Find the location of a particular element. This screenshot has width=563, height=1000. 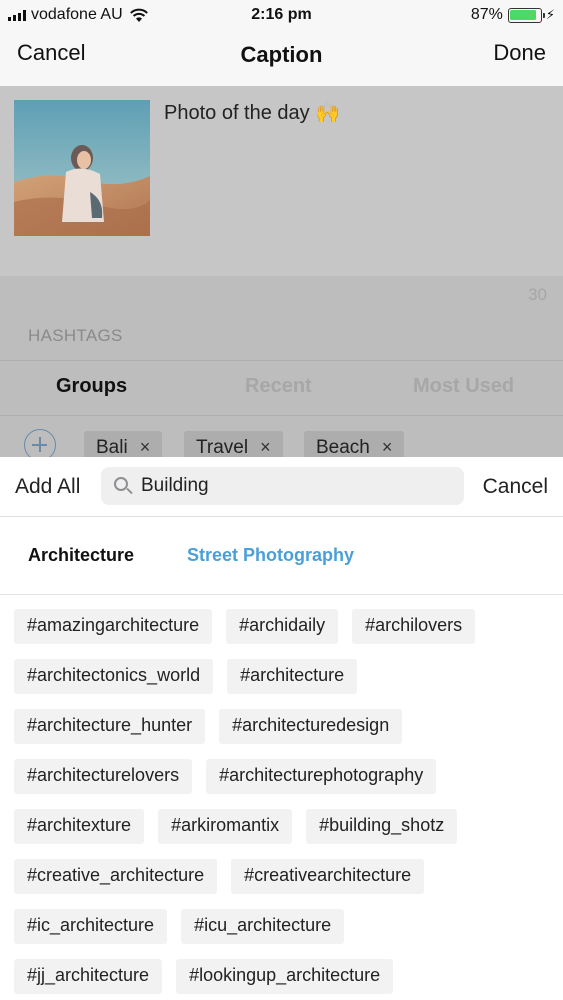

tab-recent: Recent is located at coordinates (278, 386).